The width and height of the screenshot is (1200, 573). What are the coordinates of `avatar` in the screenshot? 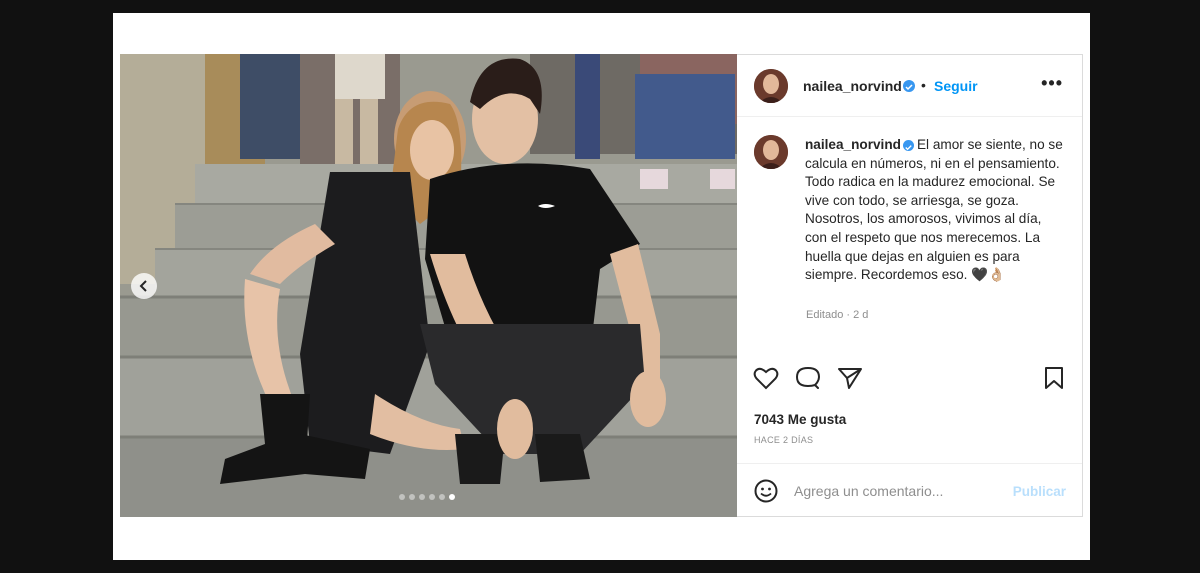 It's located at (771, 86).